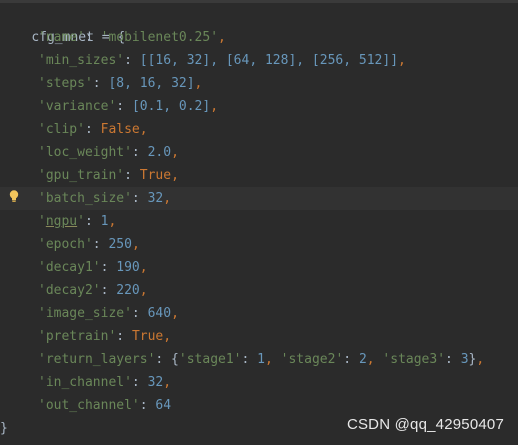  I want to click on key-ngpu: ngpu, so click(61, 221).